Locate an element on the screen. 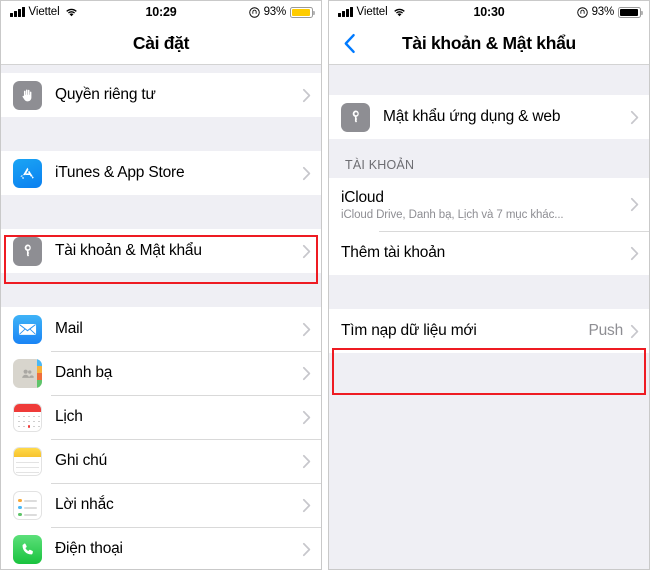  group-app-web-passwords: Mật khẩu ứng dụng & web is located at coordinates (489, 117).